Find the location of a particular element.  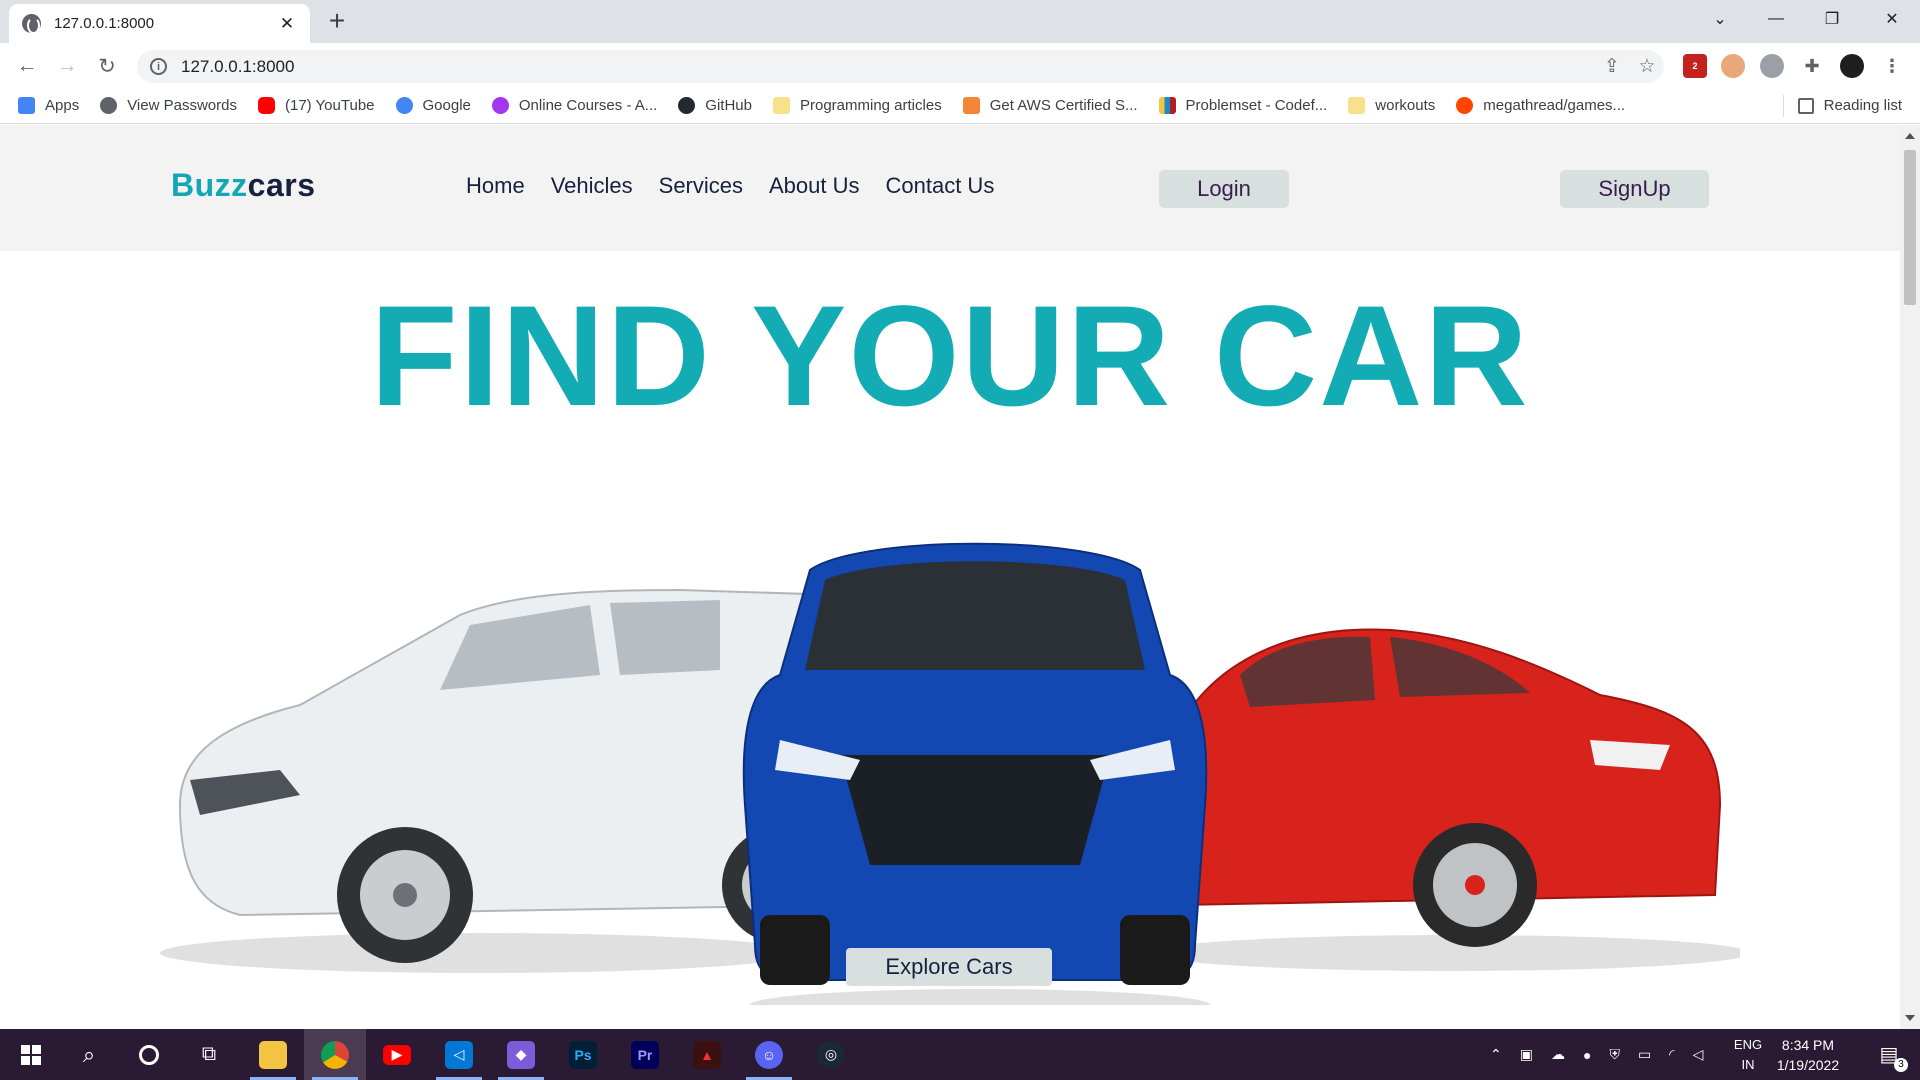

bookmark-apps: Apps is located at coordinates (49, 105).